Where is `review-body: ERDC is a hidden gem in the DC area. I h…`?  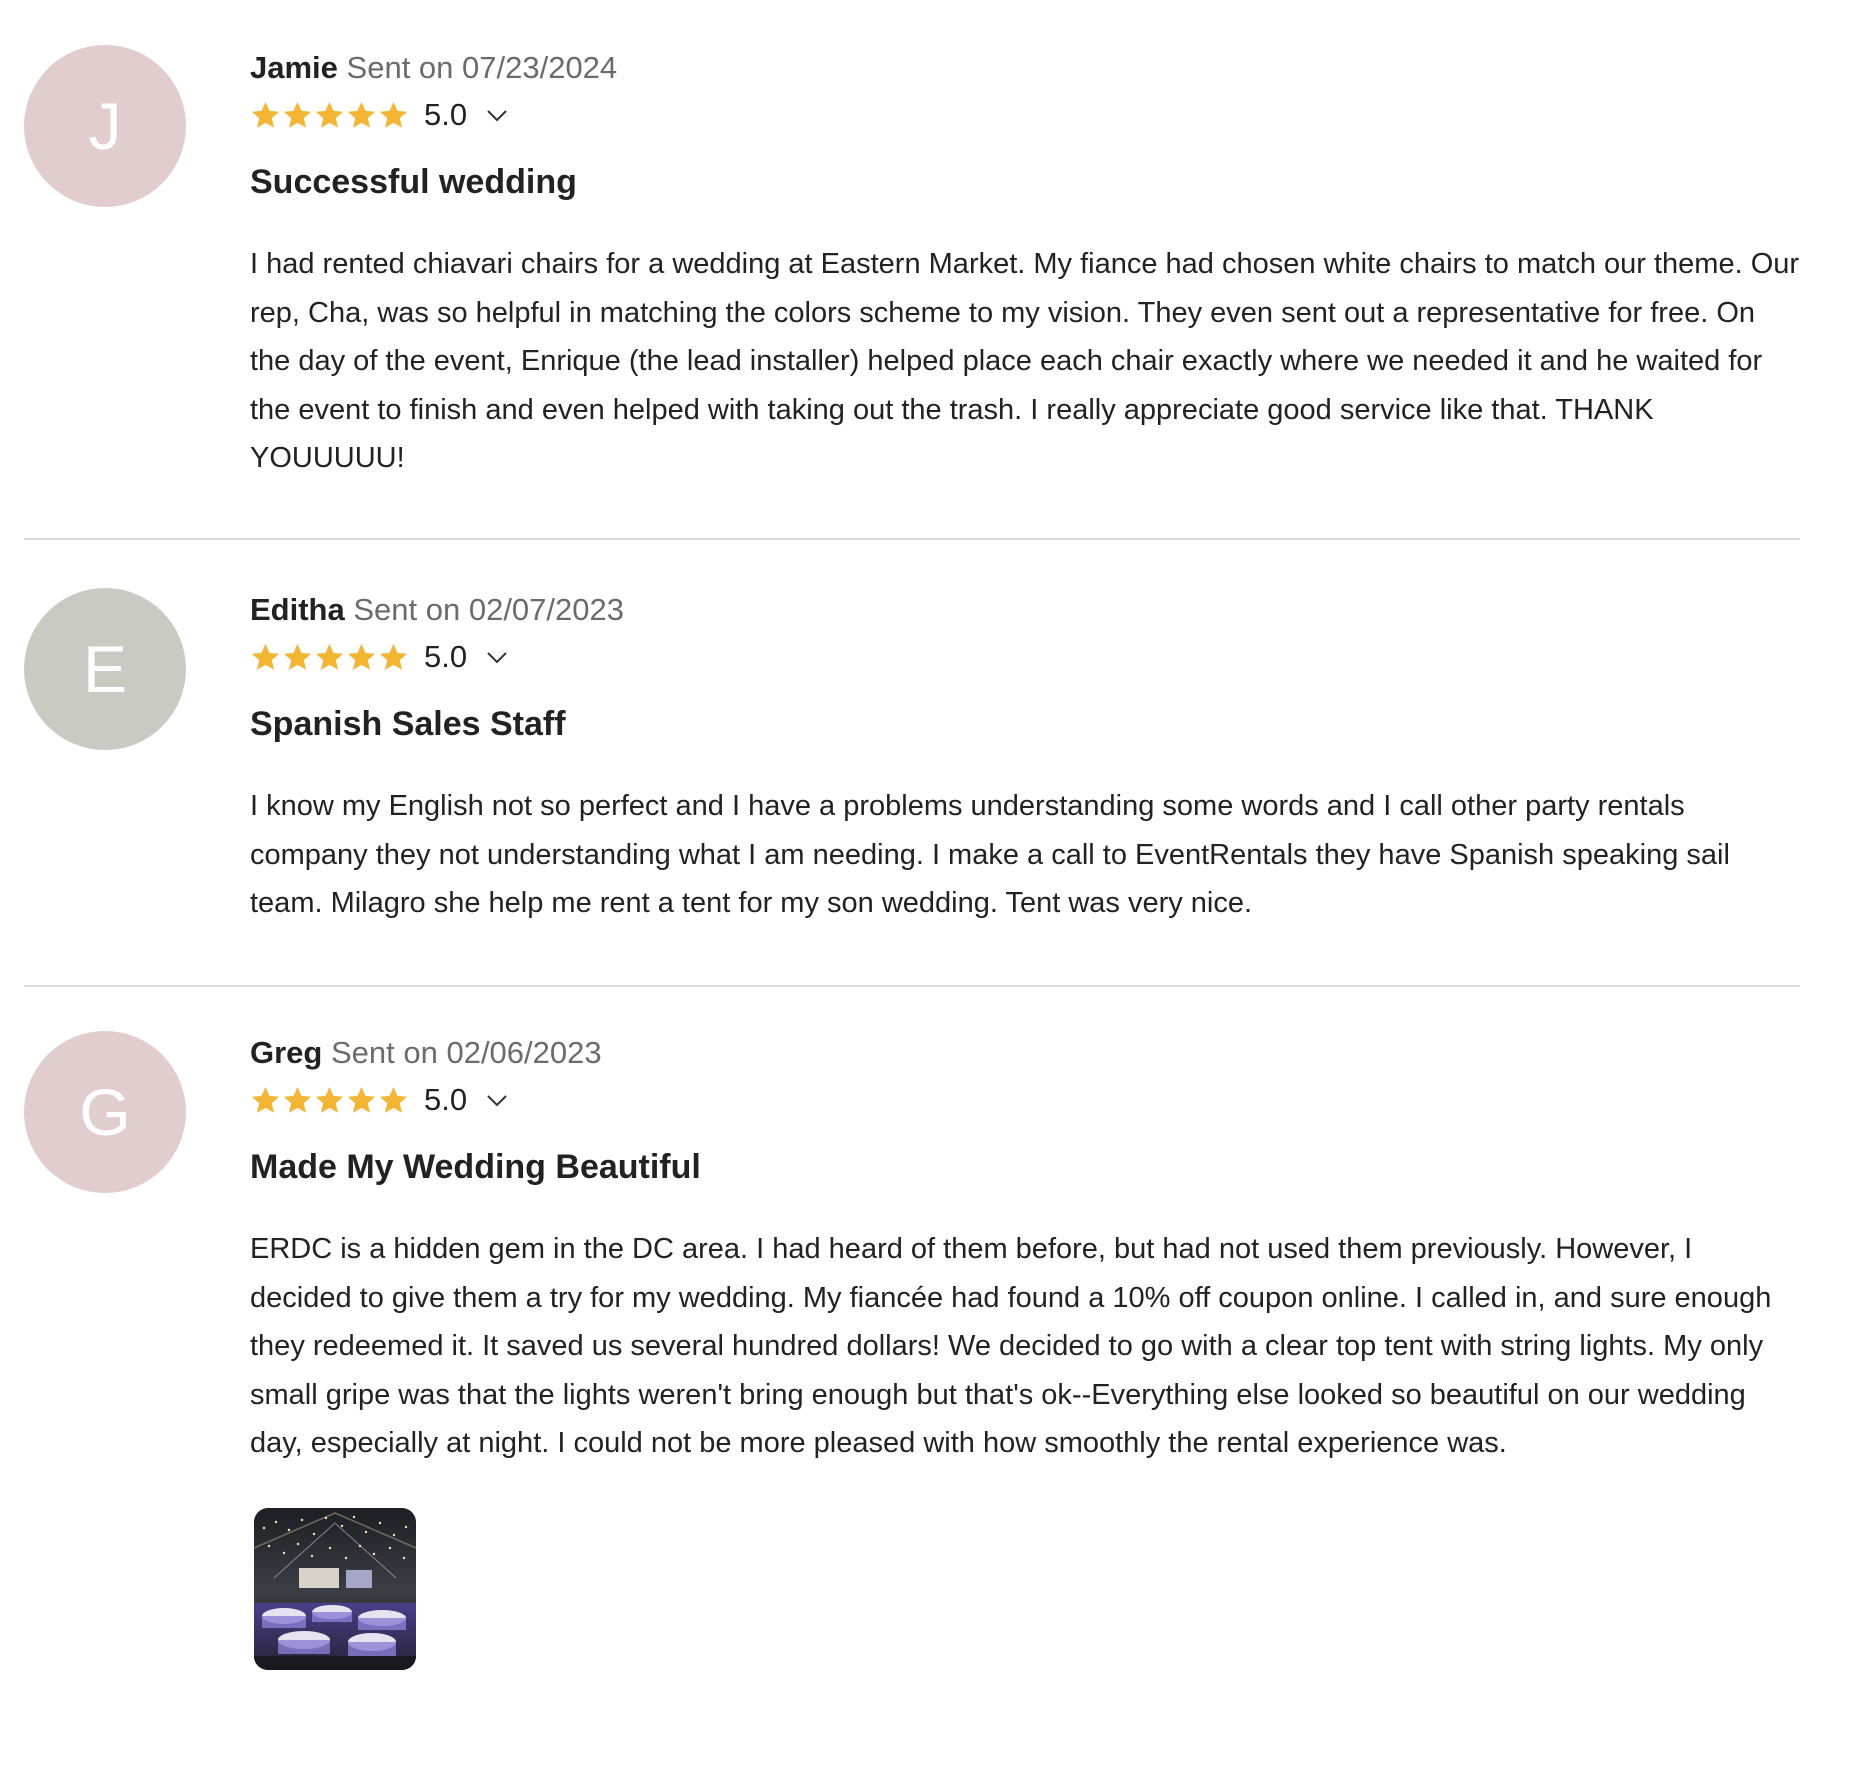 review-body: ERDC is a hidden gem in the DC area. I h… is located at coordinates (1011, 1346).